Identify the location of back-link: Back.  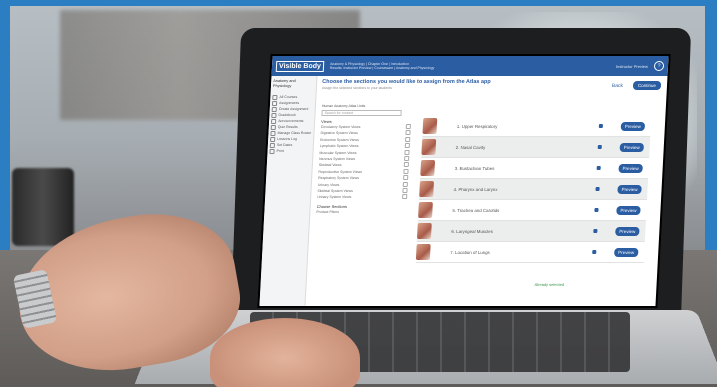
(617, 86).